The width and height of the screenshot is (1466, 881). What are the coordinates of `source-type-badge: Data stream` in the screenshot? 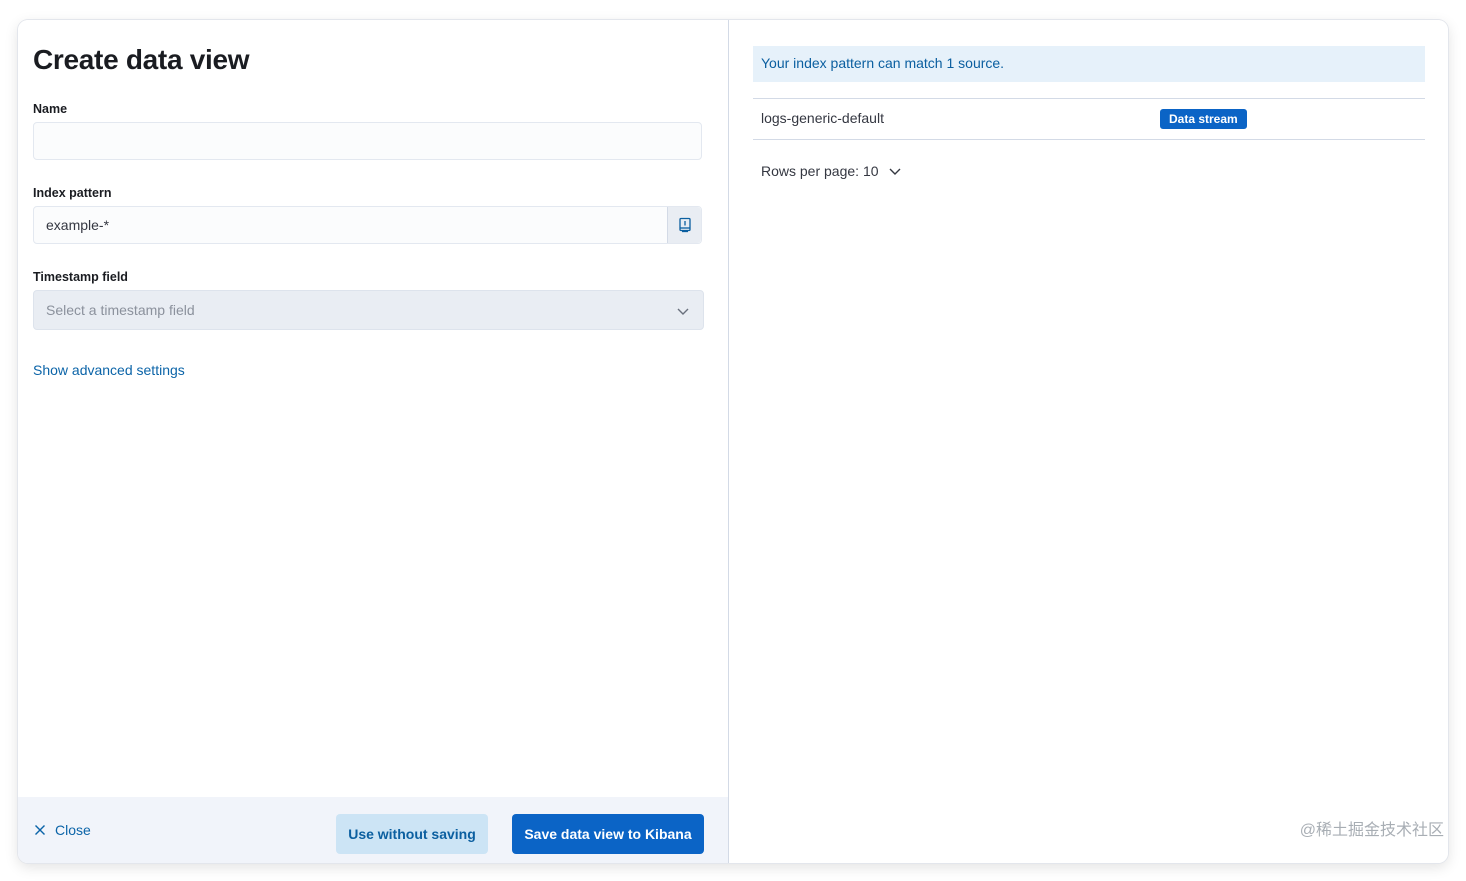 It's located at (1203, 119).